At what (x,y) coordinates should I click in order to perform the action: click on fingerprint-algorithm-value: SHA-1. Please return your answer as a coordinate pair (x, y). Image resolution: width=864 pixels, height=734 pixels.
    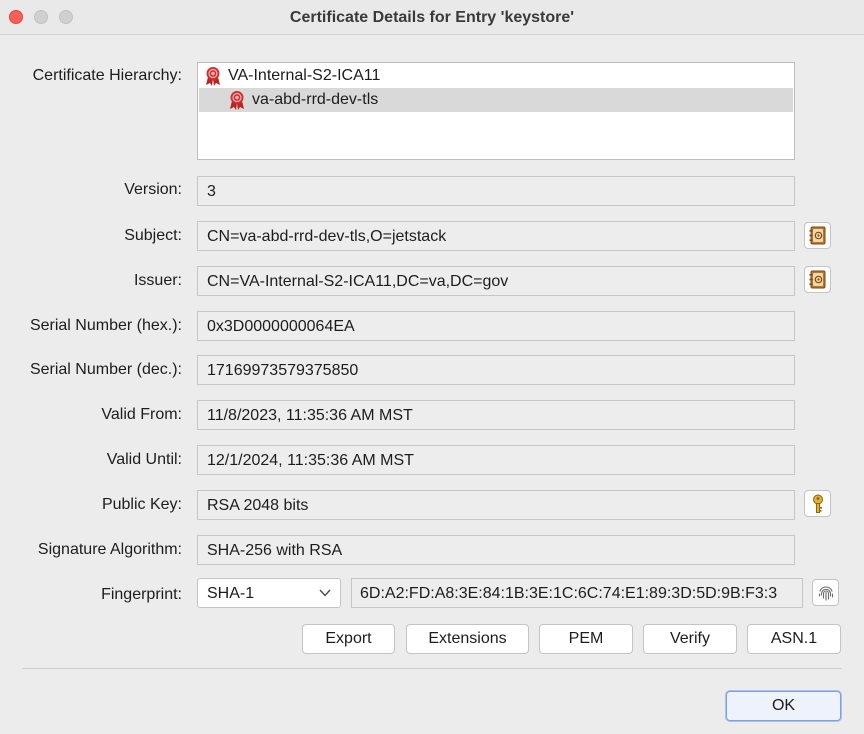
    Looking at the image, I should click on (231, 593).